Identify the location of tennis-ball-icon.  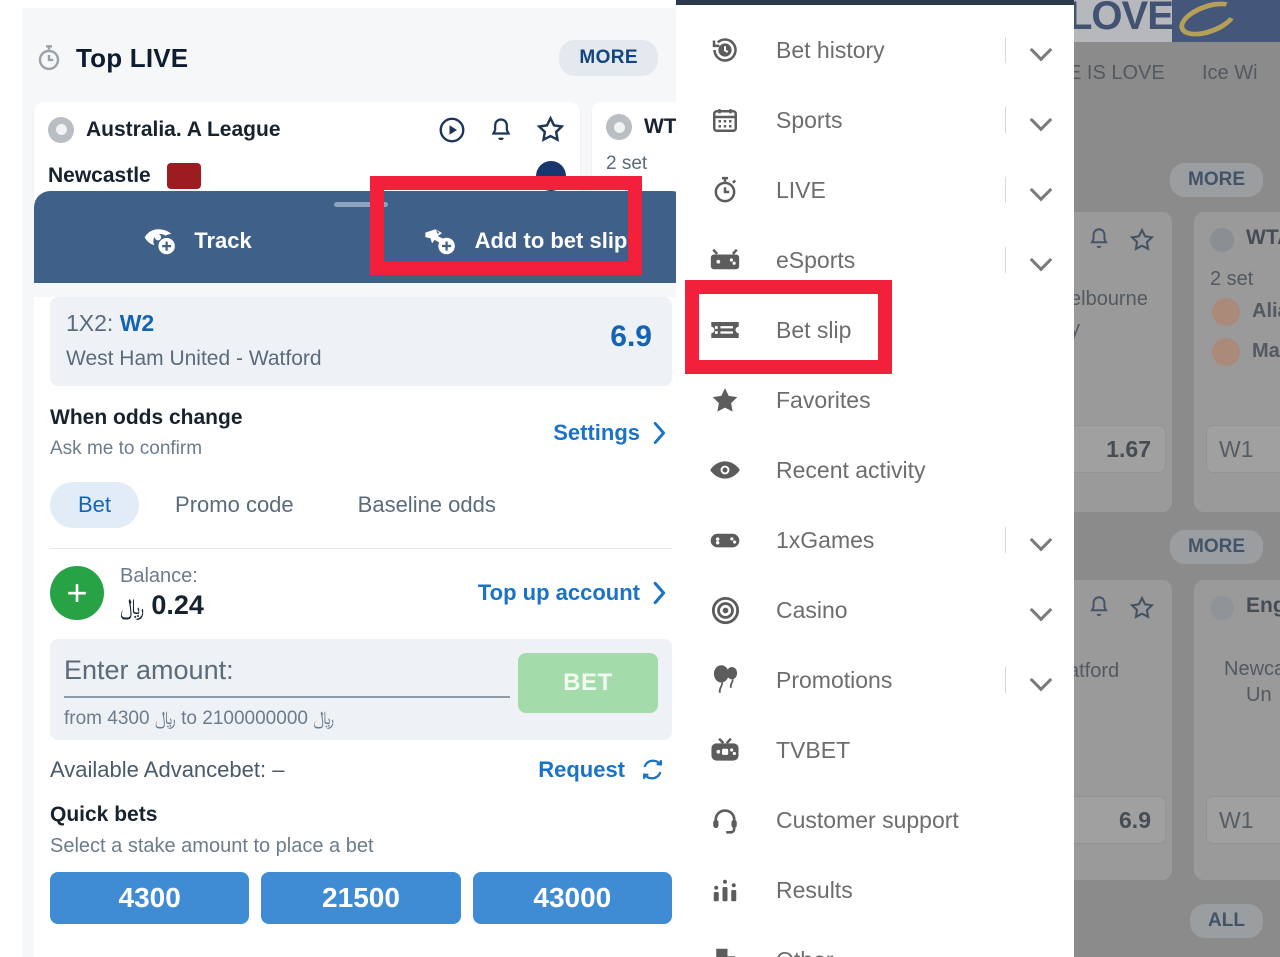
(619, 127).